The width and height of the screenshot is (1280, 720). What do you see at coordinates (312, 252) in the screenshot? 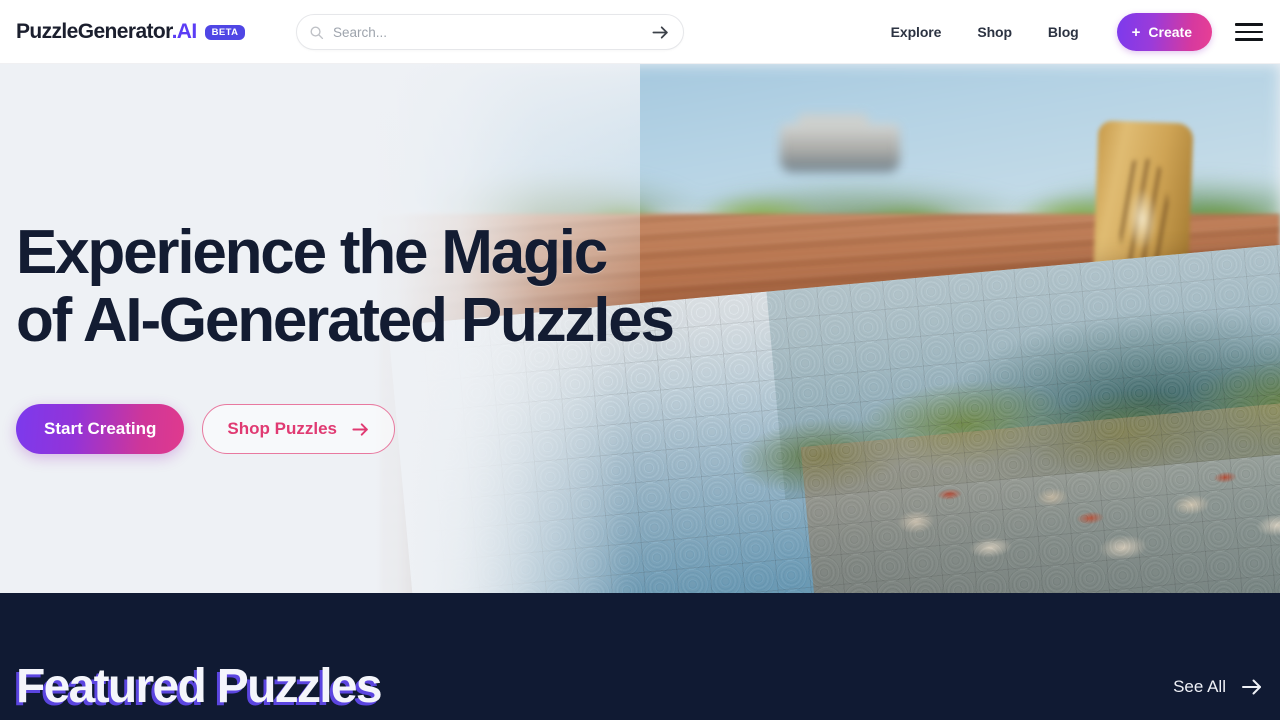
I see `hero-title-line-1: Experience the Magic` at bounding box center [312, 252].